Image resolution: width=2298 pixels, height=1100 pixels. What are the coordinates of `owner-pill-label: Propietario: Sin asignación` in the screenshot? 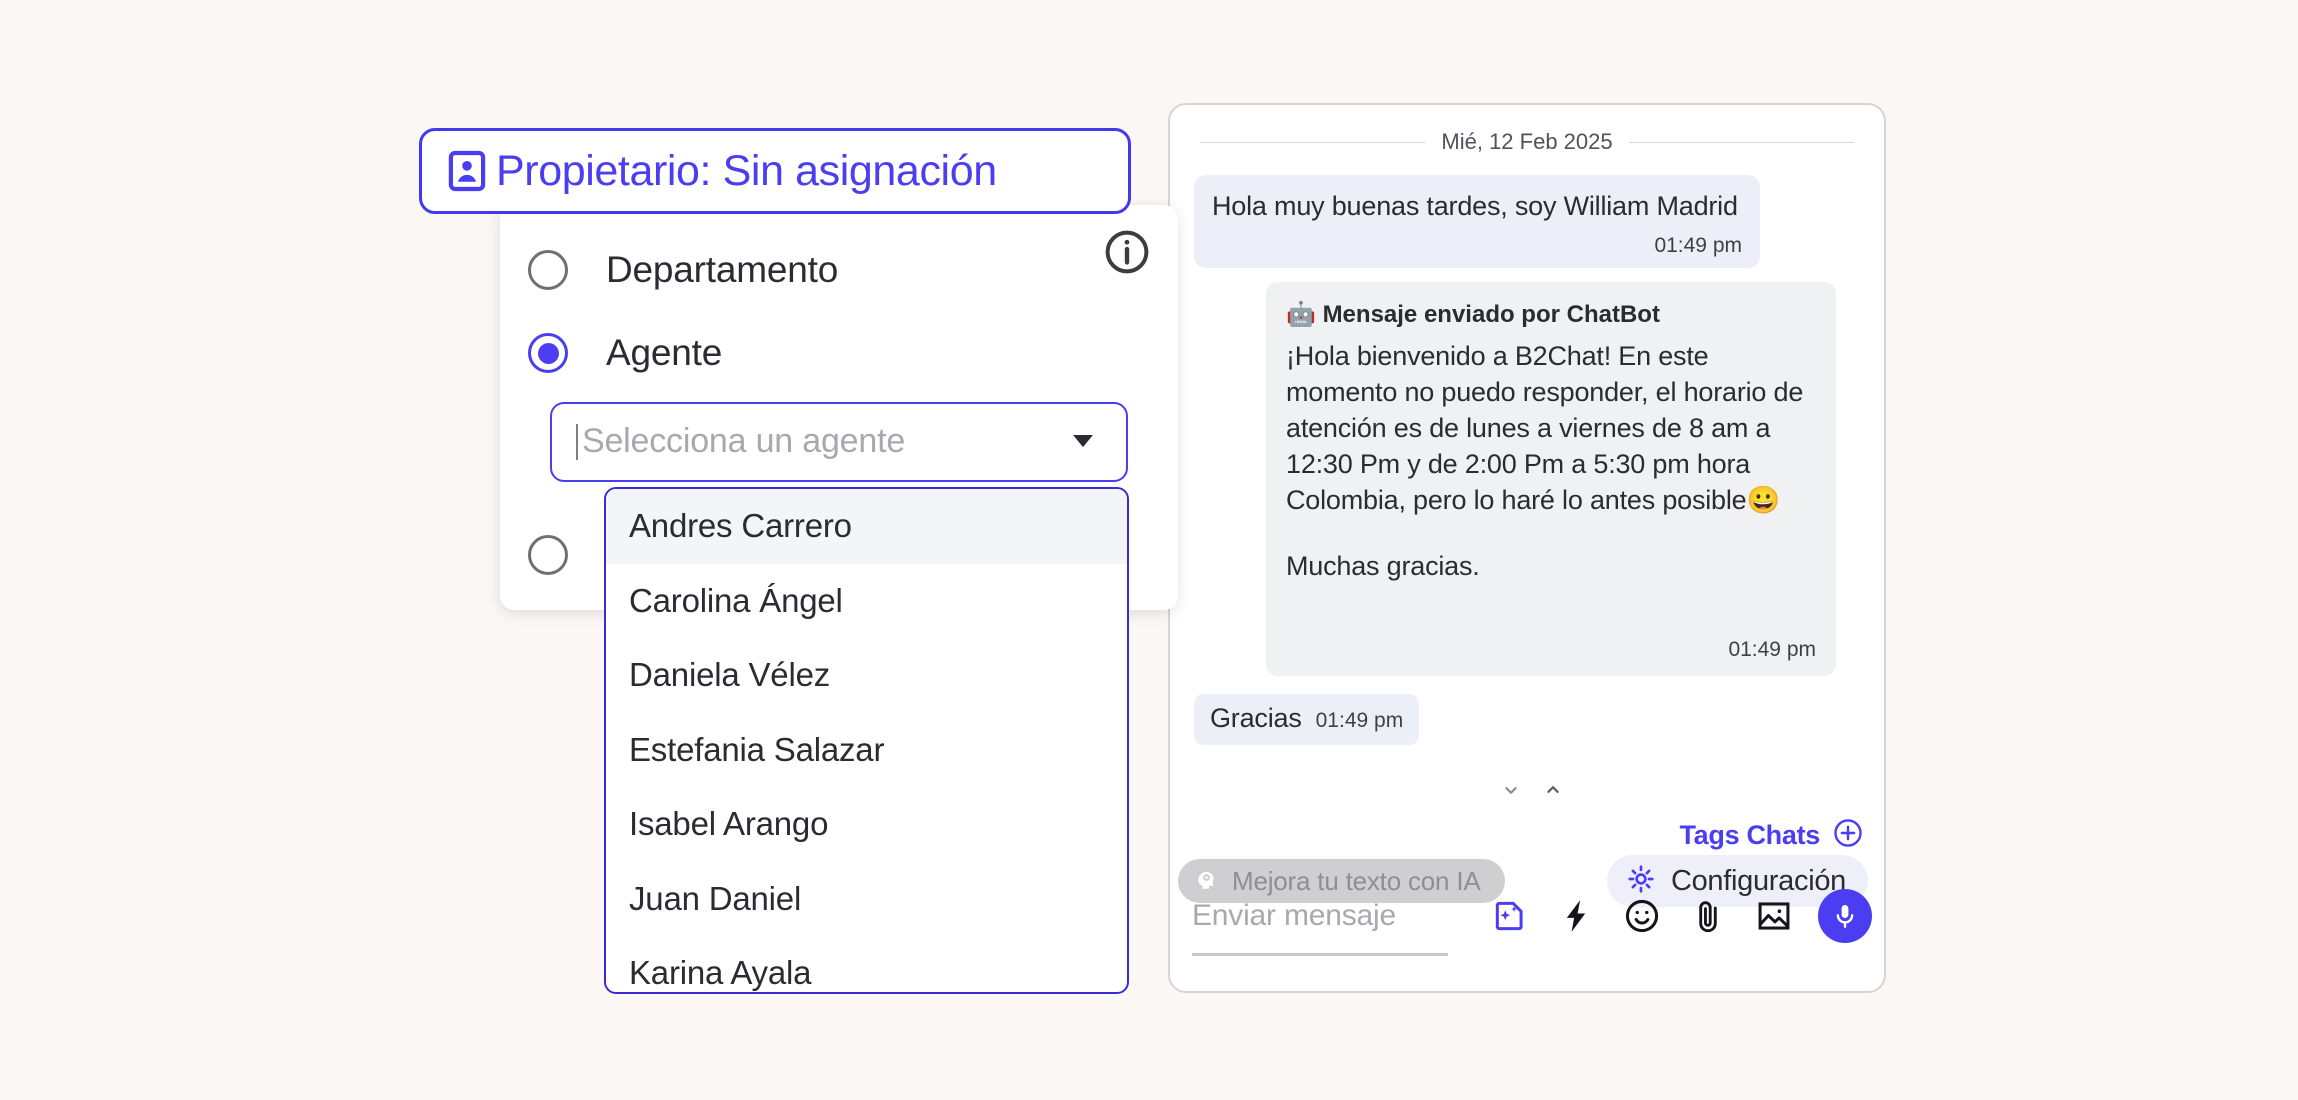 It's located at (746, 170).